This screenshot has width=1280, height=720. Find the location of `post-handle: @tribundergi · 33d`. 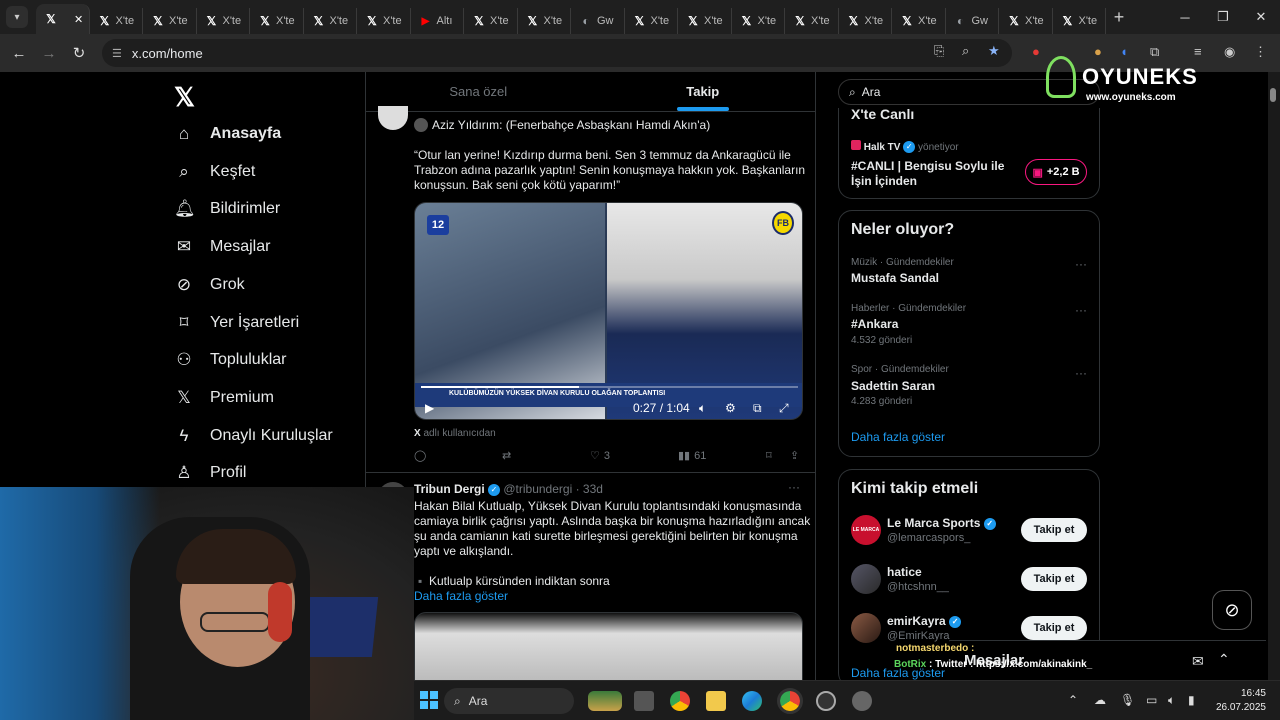

post-handle: @tribundergi · 33d is located at coordinates (553, 489).